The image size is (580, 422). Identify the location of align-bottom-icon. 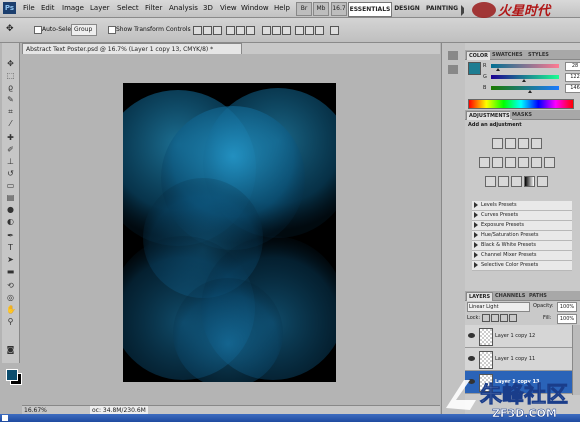
(217, 30).